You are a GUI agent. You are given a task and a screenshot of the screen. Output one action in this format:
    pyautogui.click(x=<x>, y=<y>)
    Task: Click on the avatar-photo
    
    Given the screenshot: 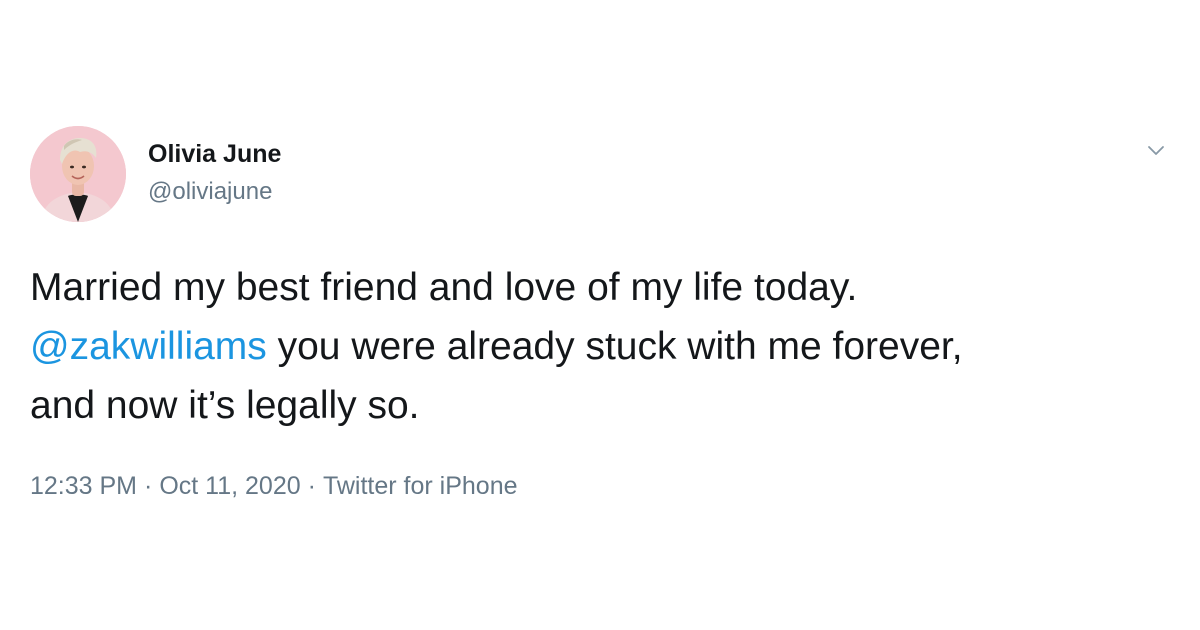 What is the action you would take?
    pyautogui.click(x=78, y=174)
    